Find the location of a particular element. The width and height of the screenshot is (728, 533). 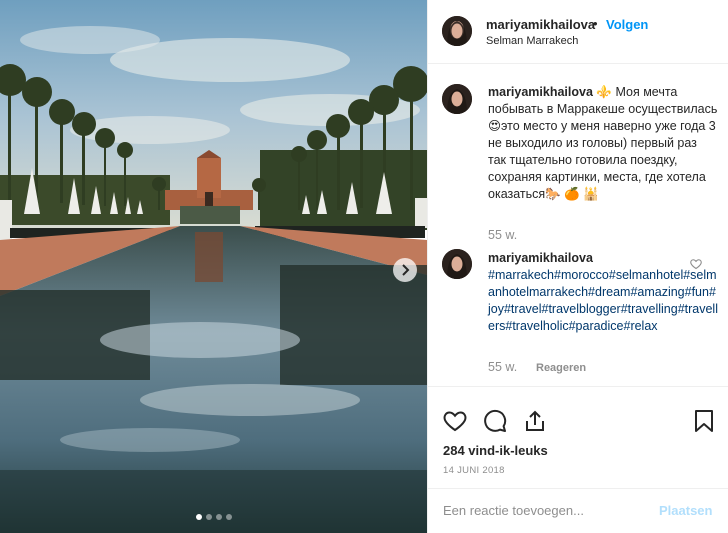

like-comment-button is located at coordinates (696, 266).